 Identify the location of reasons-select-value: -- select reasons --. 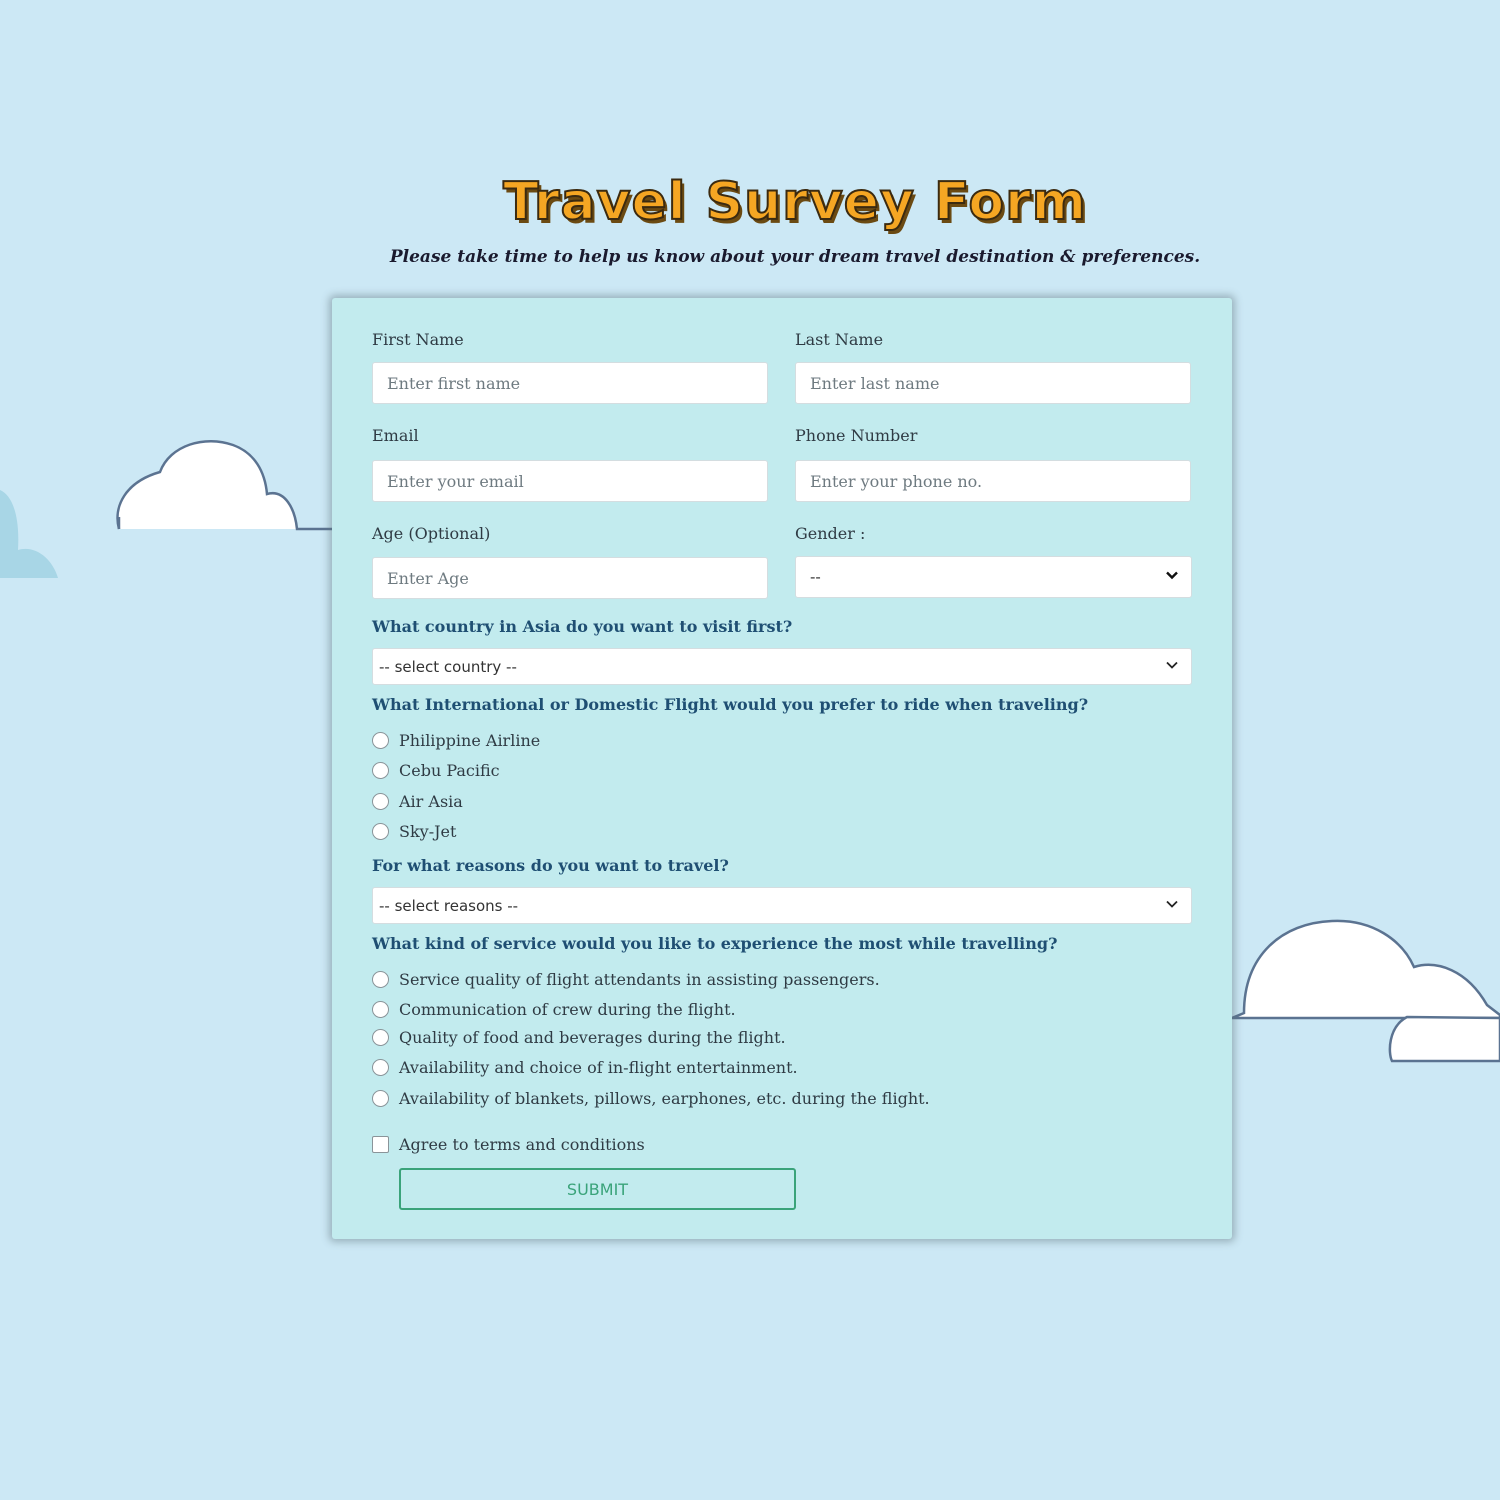
(449, 905).